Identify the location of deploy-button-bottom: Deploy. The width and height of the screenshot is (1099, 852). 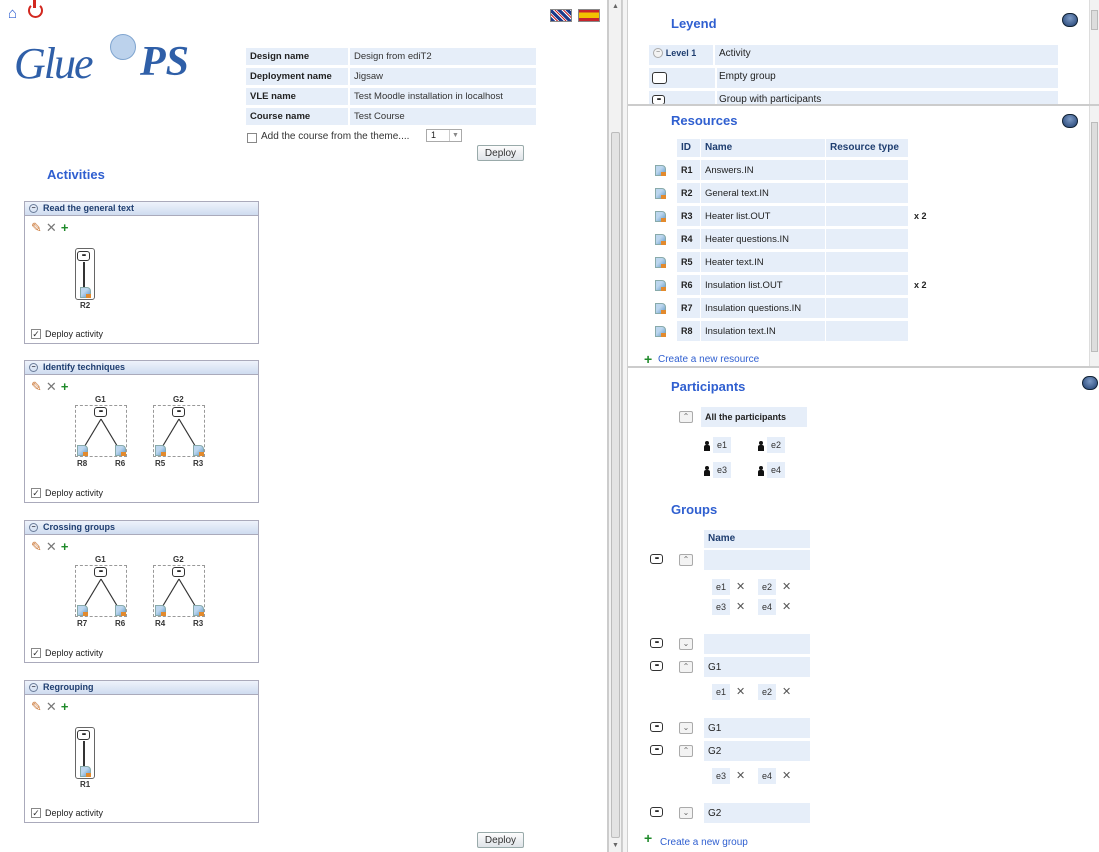
(500, 840).